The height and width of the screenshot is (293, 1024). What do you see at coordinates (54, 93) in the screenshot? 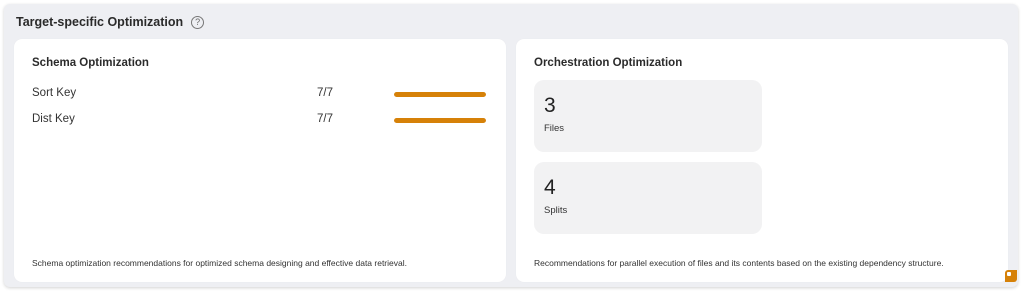
I see `sort-key-label: Sort Key` at bounding box center [54, 93].